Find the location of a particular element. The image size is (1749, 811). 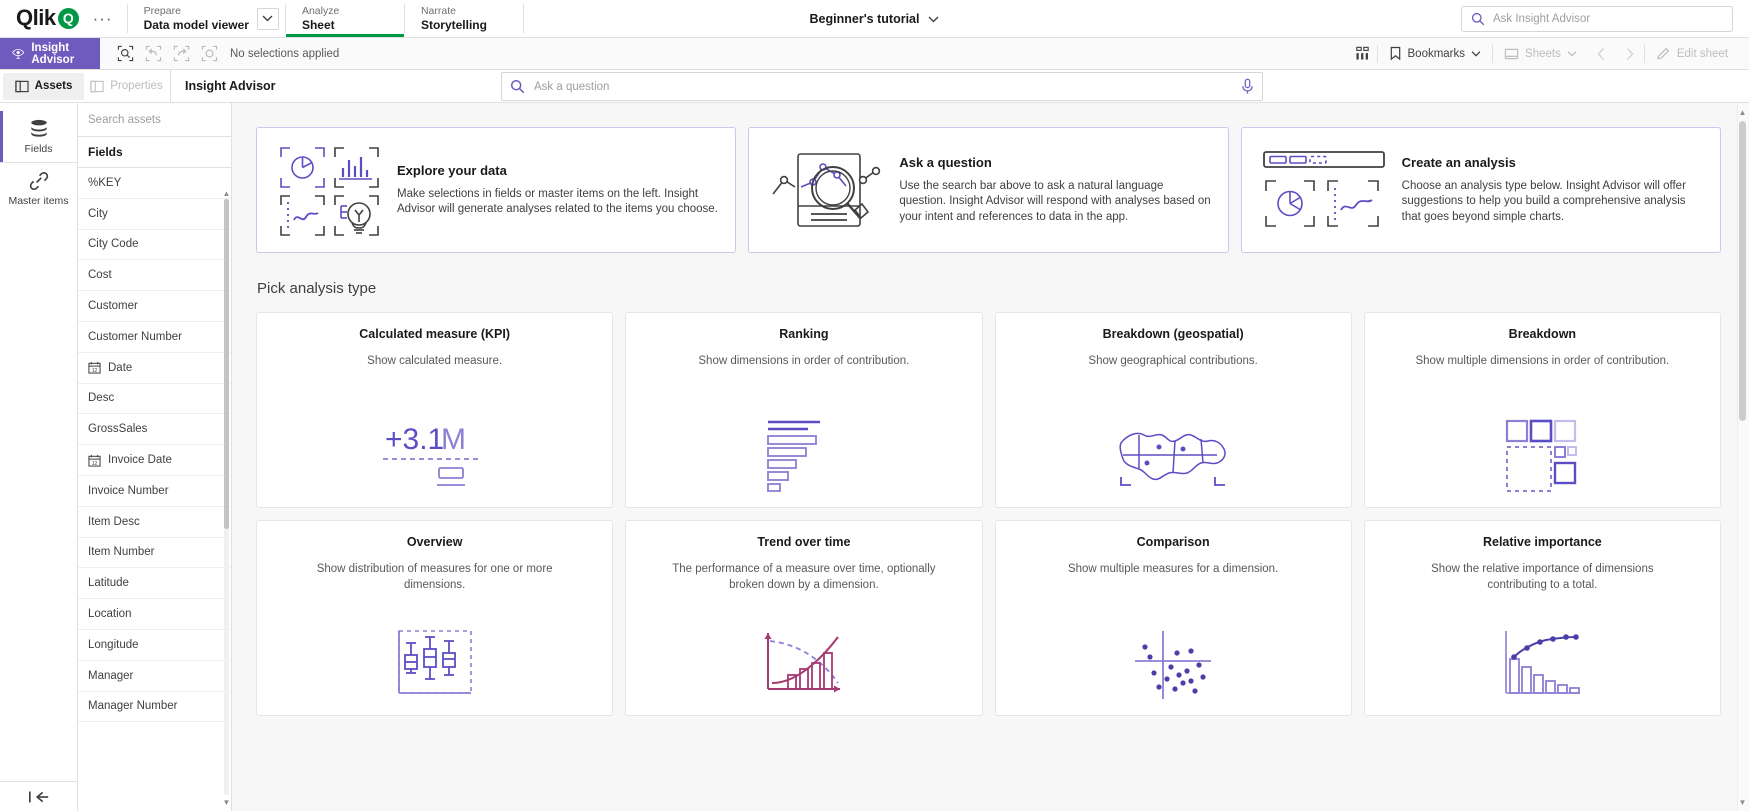

next-sheet-button is located at coordinates (1630, 54).